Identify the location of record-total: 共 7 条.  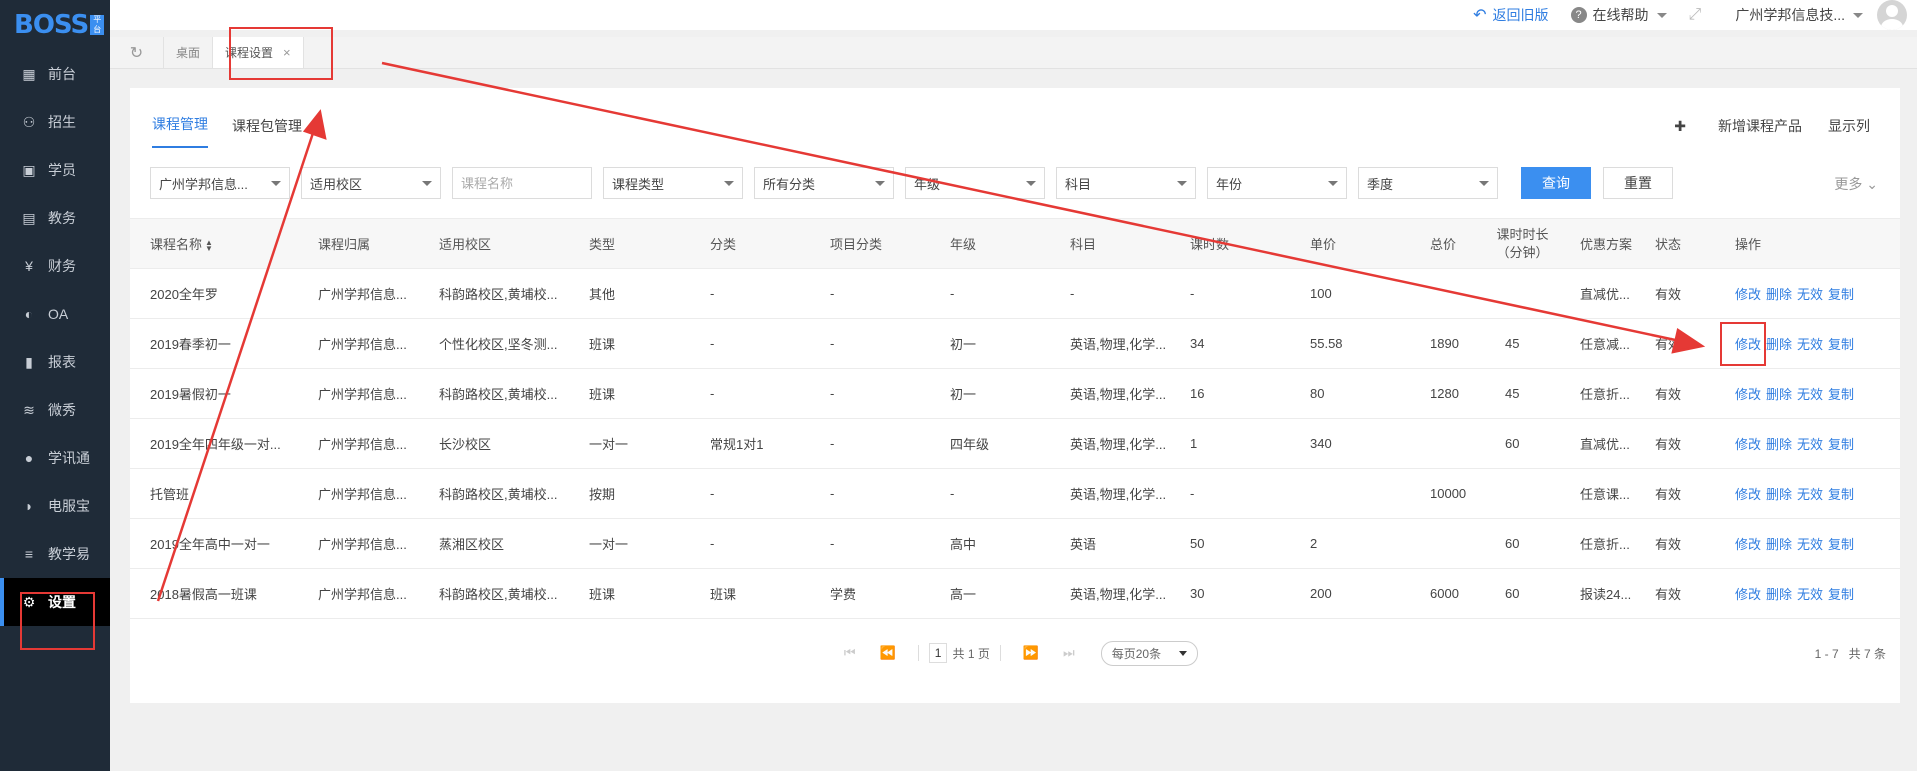
(1867, 654).